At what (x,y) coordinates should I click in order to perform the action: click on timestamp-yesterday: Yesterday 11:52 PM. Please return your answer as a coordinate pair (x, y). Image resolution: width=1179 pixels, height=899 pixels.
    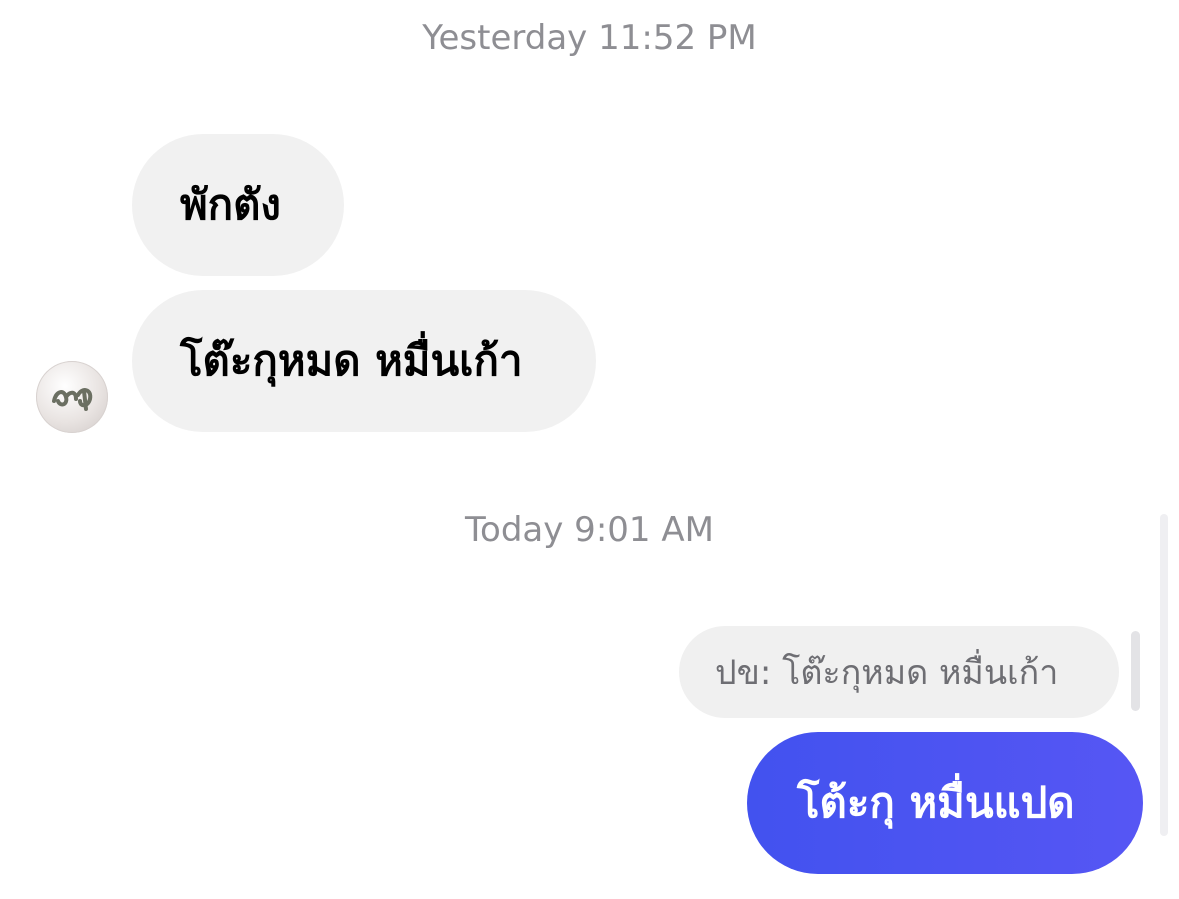
    Looking at the image, I should click on (589, 38).